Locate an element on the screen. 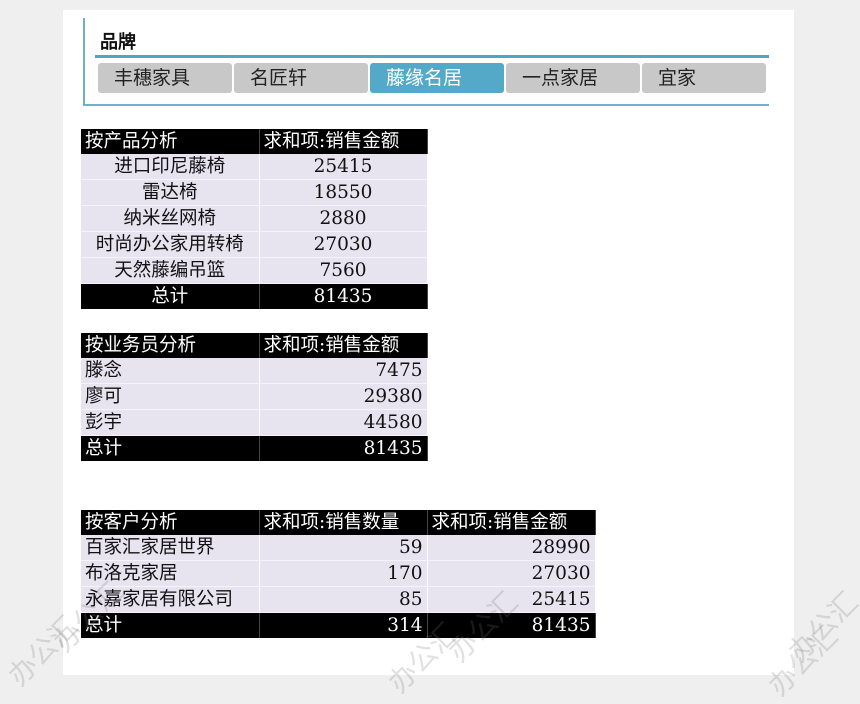  table-row: 天然藤编吊篮 7560 is located at coordinates (254, 270).